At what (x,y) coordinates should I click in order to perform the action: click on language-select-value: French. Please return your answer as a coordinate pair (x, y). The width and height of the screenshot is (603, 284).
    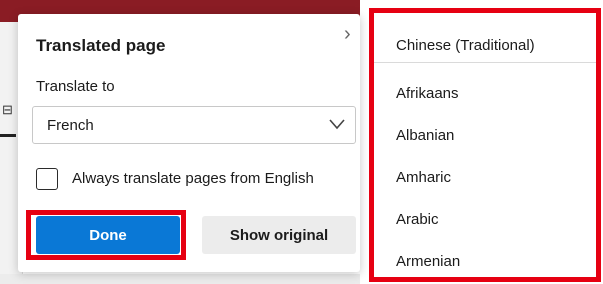
    Looking at the image, I should click on (70, 125).